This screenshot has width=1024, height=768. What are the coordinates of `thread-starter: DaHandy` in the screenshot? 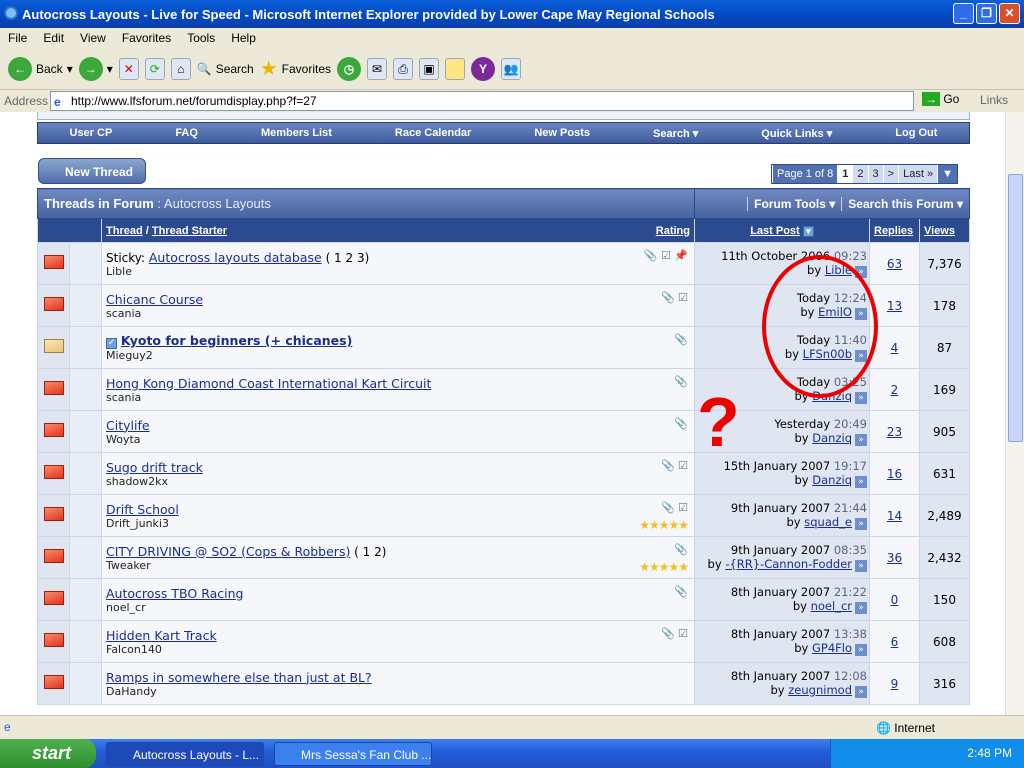 It's located at (400, 691).